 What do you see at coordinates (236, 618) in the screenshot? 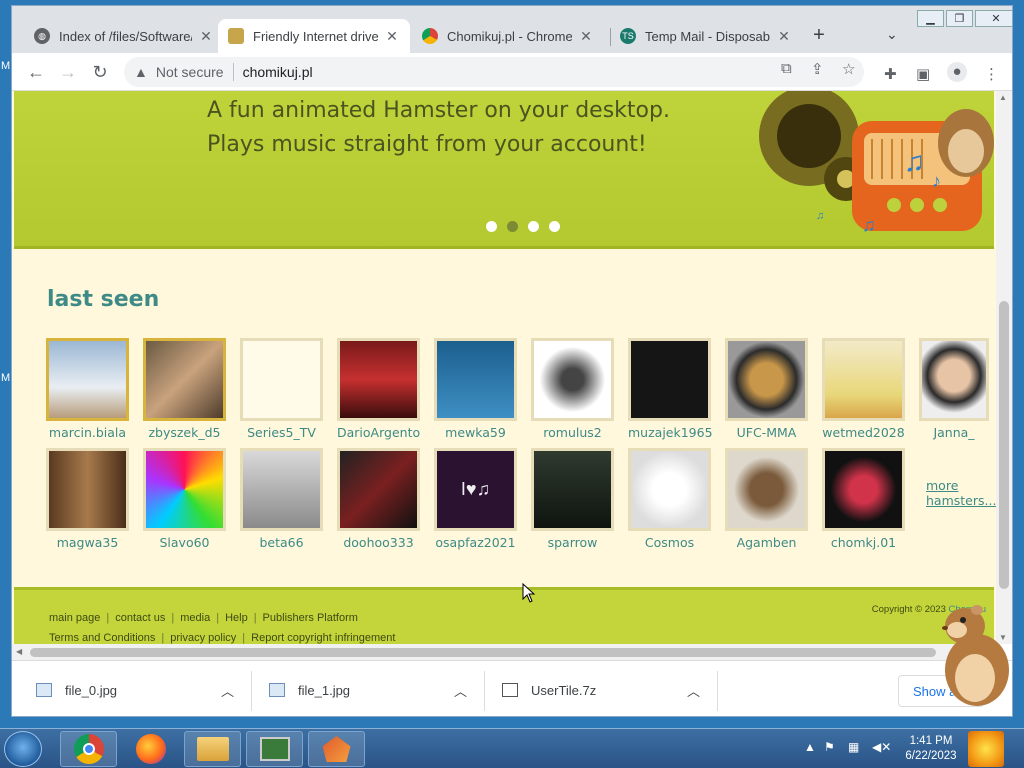
I see `footer-link: Help` at bounding box center [236, 618].